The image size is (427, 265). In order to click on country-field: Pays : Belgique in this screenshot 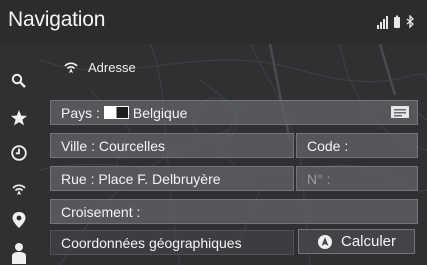, I will do `click(124, 113)`.